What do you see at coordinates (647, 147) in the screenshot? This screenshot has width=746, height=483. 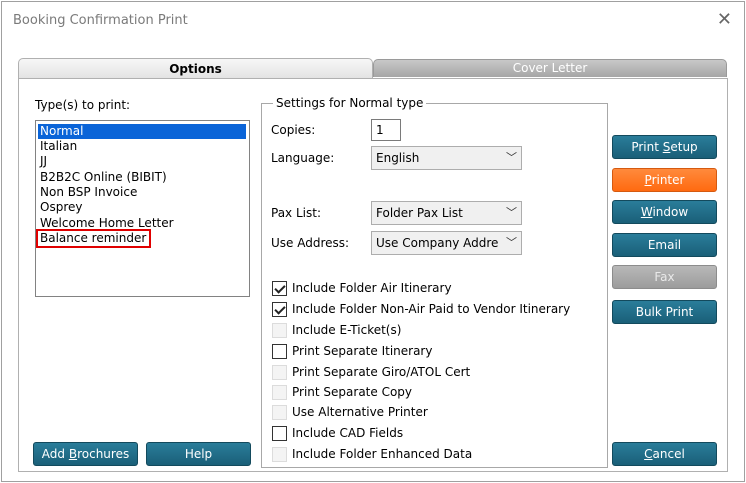 I see `button-label: Print` at bounding box center [647, 147].